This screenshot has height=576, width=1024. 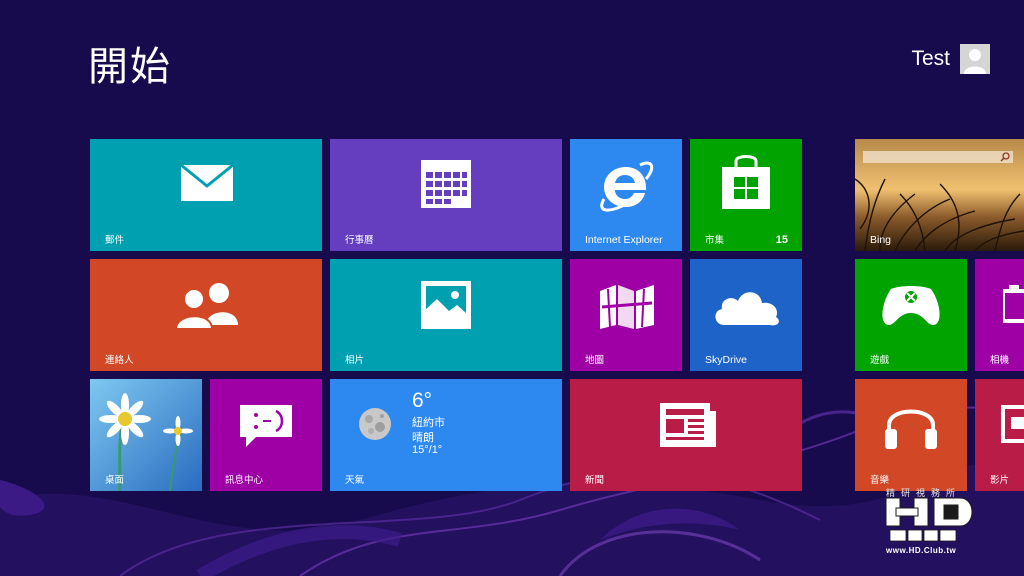 What do you see at coordinates (115, 480) in the screenshot?
I see `tile-label: 桌面` at bounding box center [115, 480].